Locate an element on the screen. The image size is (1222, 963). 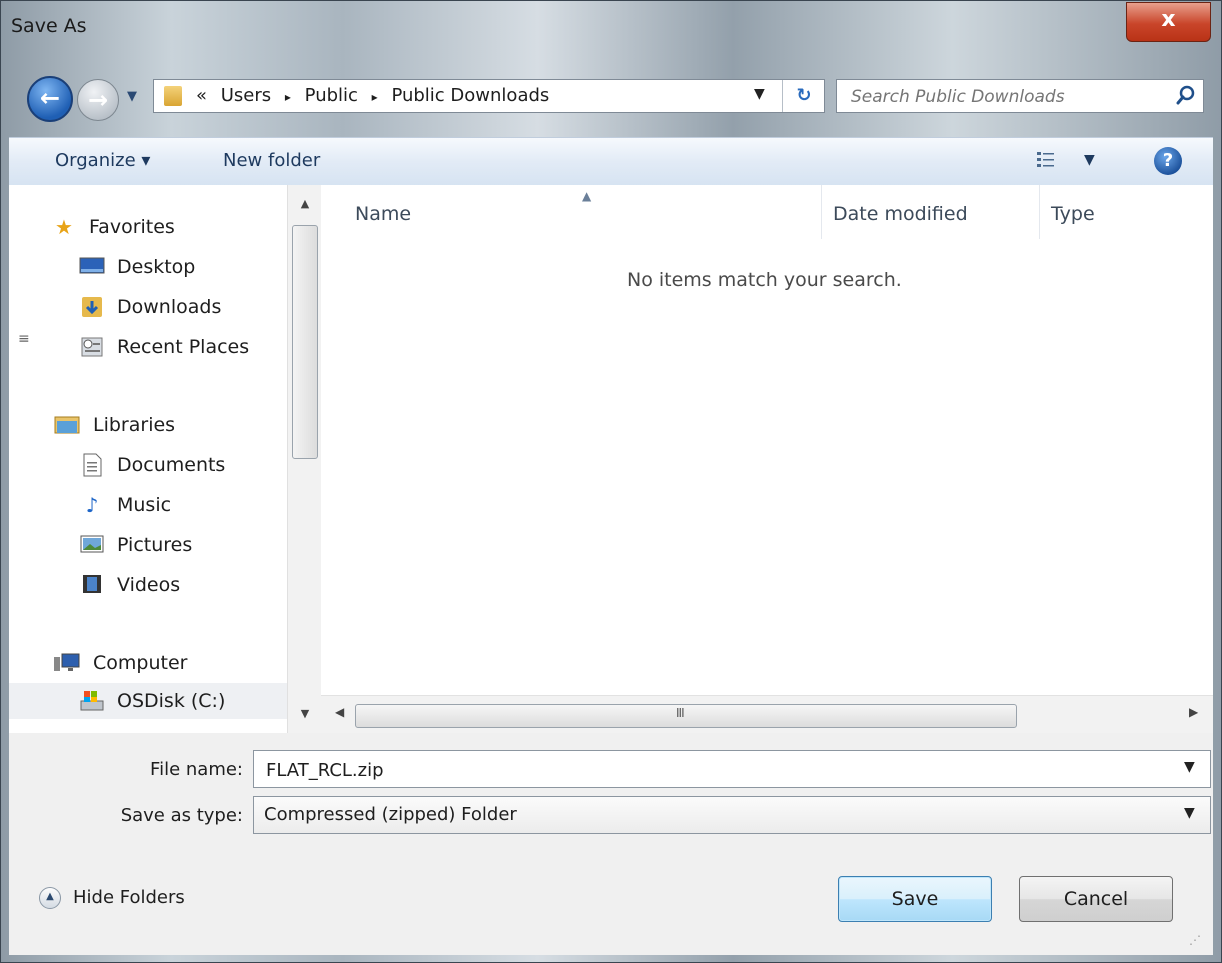
sidebar-item-documents: Documents is located at coordinates (148, 465).